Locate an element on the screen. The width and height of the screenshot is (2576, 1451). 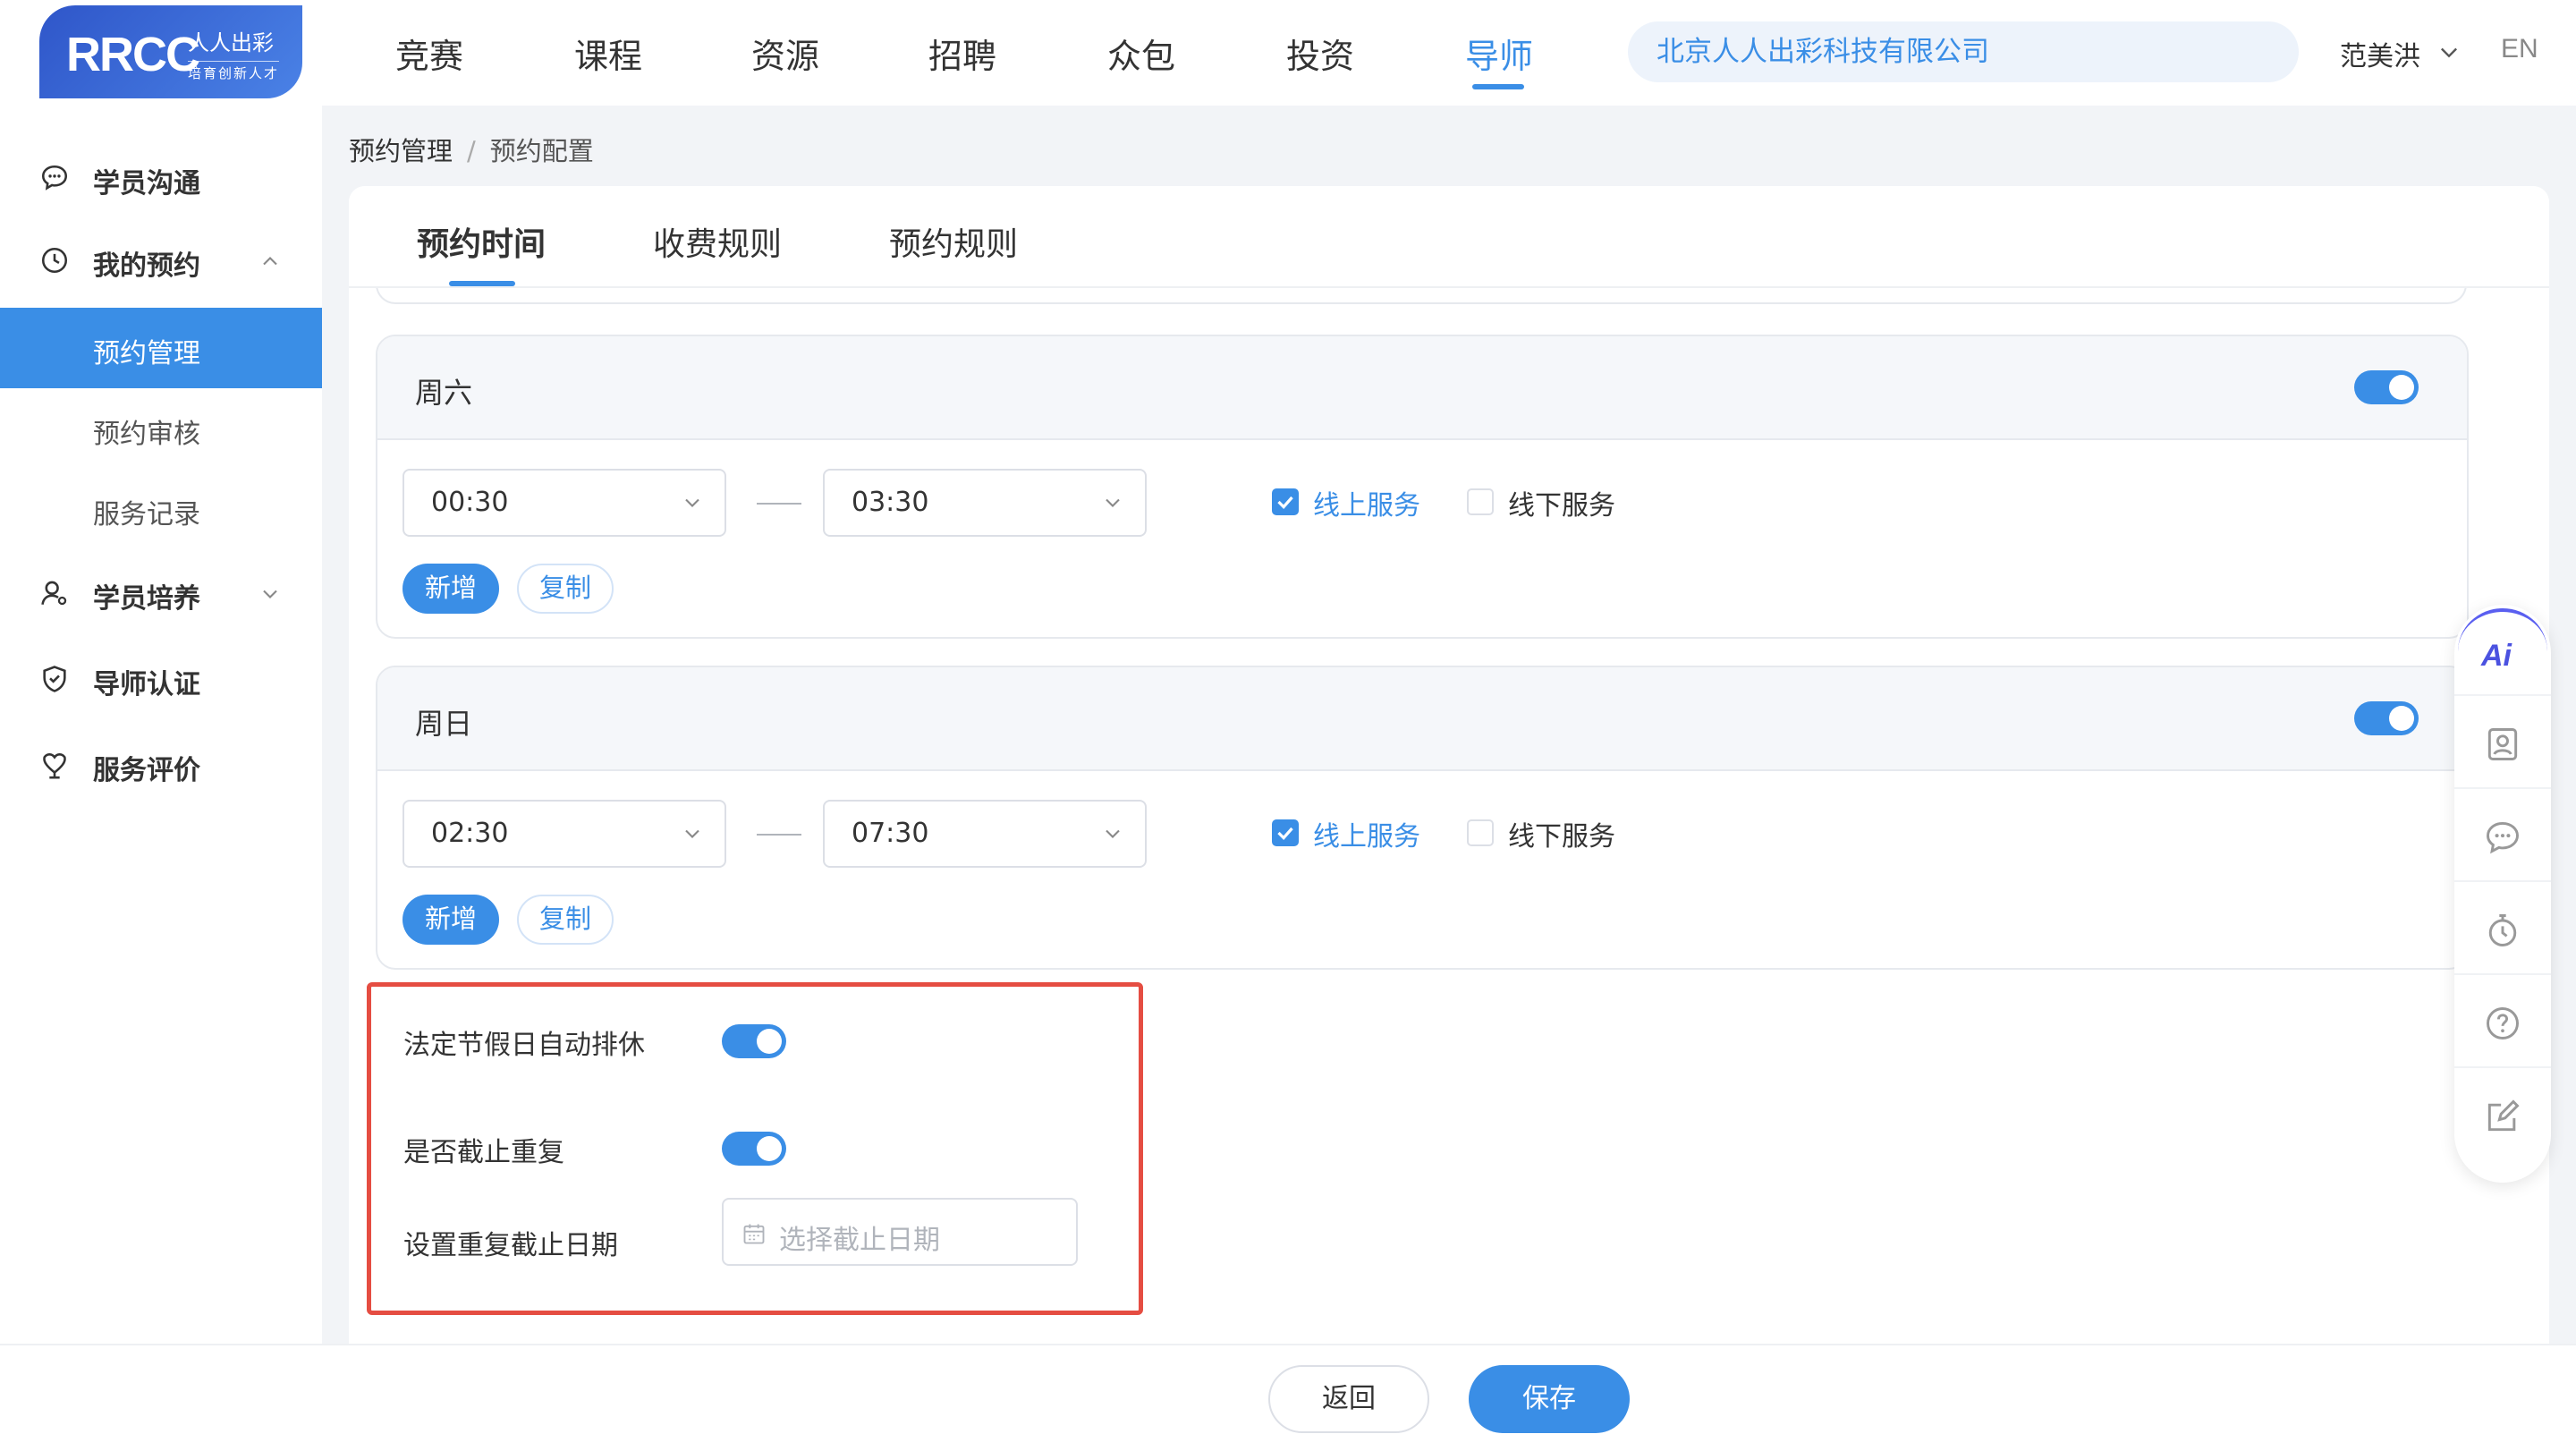
floating-toolbar: Ai is located at coordinates (2502, 894).